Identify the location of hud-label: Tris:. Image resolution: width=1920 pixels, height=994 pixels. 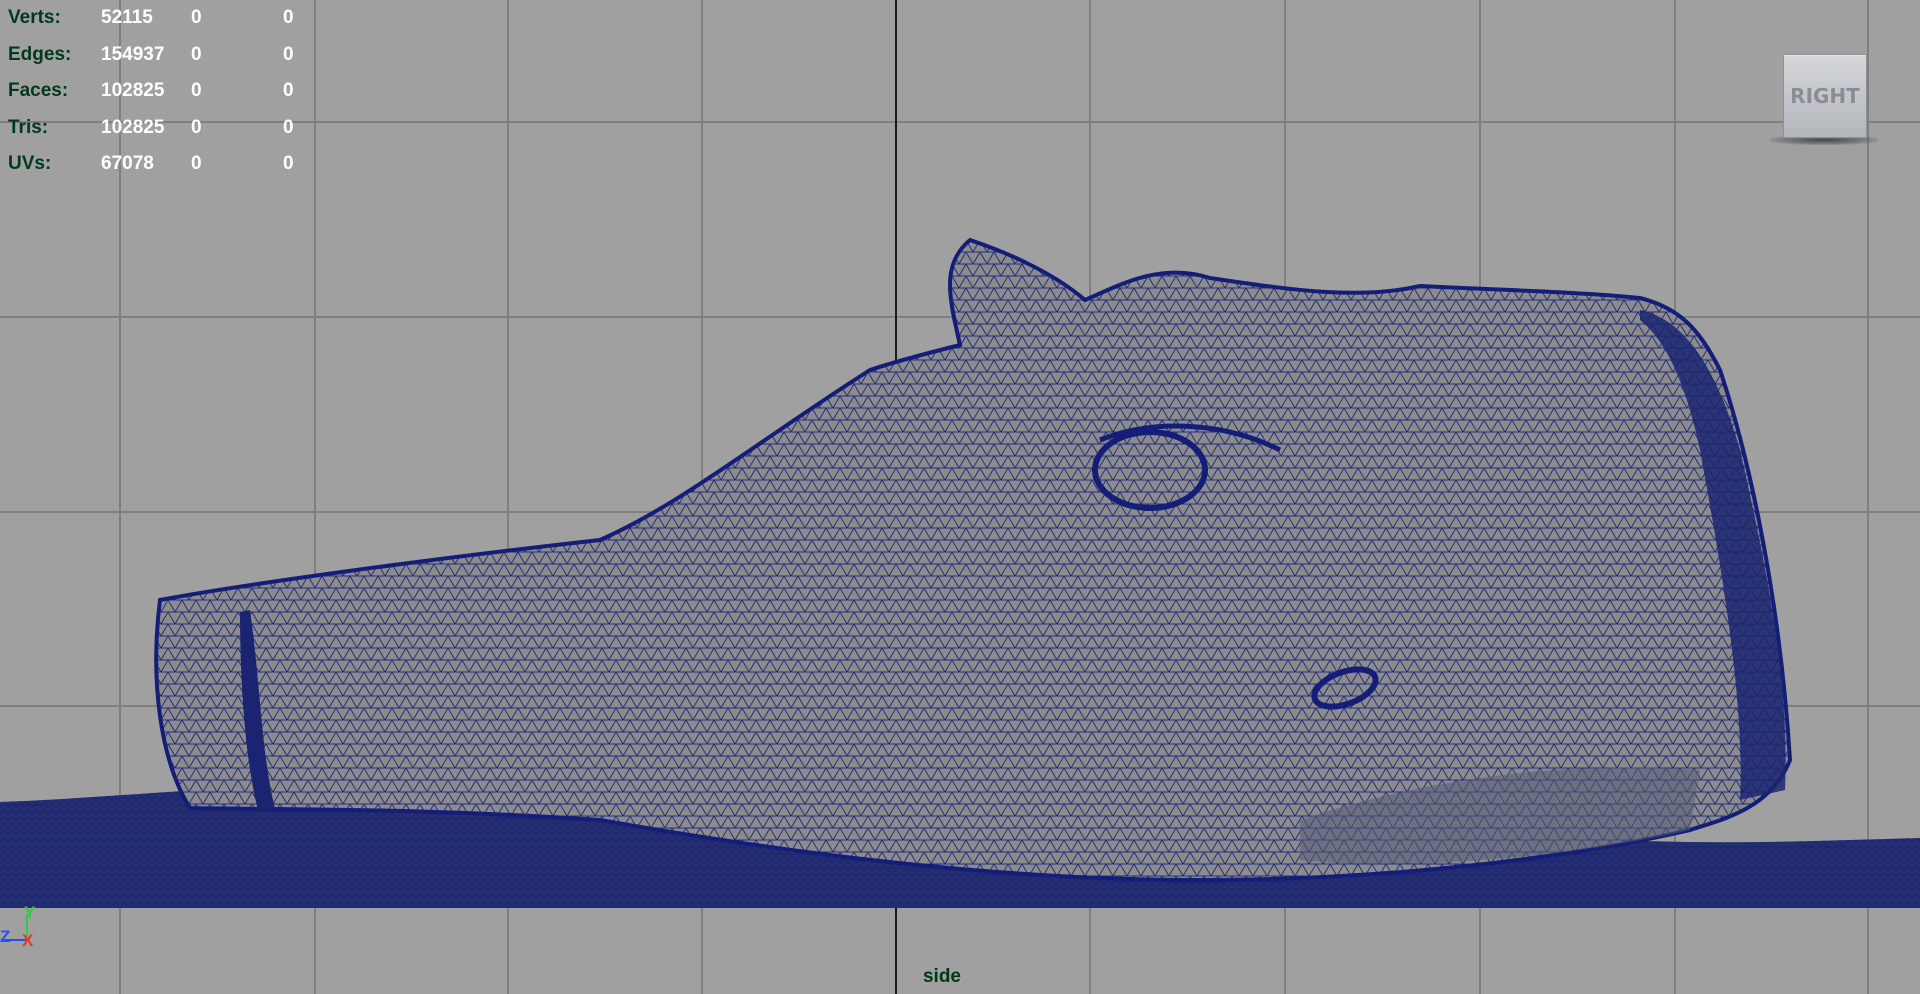
(28, 127).